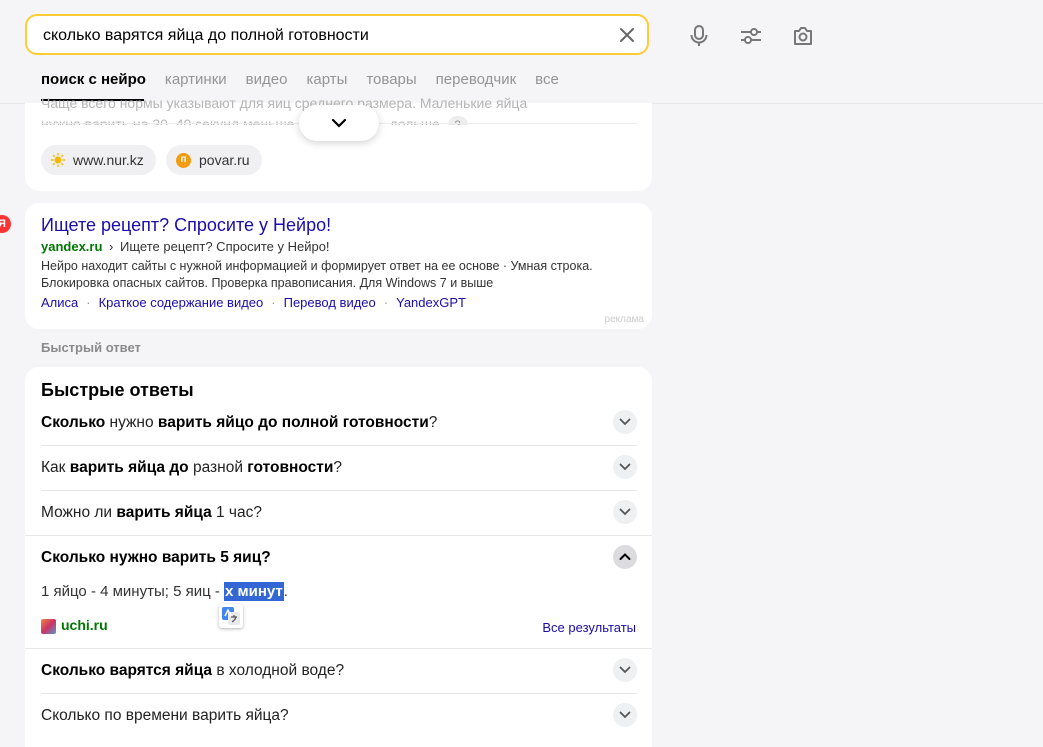 This screenshot has width=1043, height=747. I want to click on source-chip-label: www.nur.kz, so click(108, 160).